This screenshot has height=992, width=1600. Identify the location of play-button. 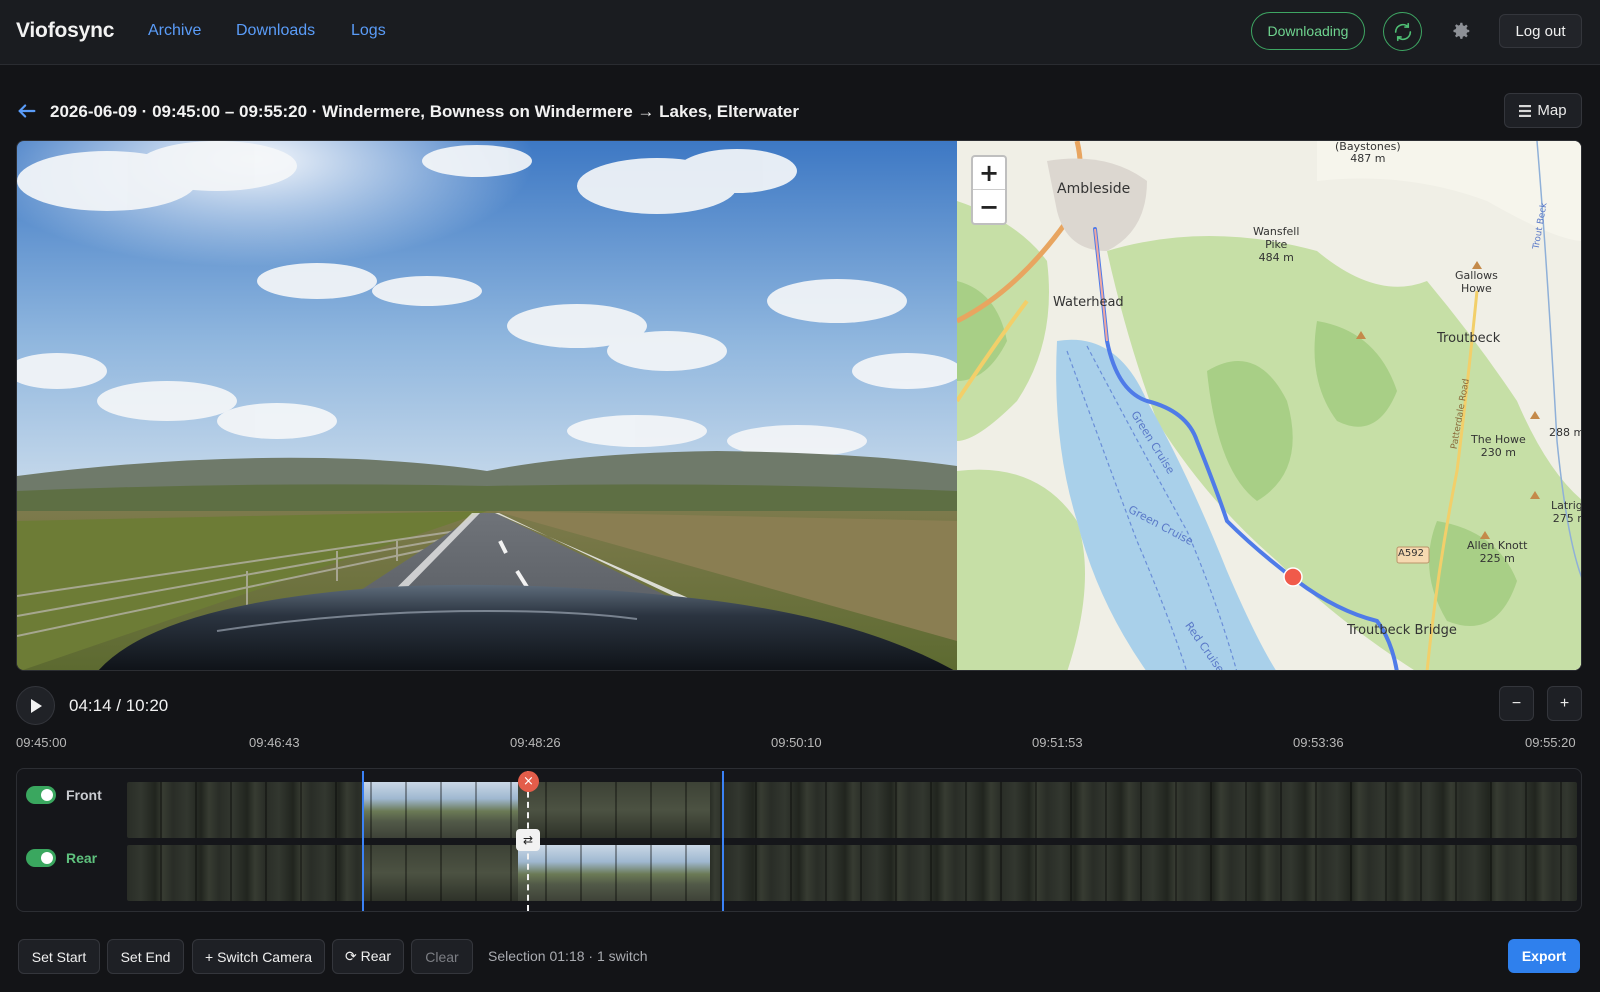
(35, 705).